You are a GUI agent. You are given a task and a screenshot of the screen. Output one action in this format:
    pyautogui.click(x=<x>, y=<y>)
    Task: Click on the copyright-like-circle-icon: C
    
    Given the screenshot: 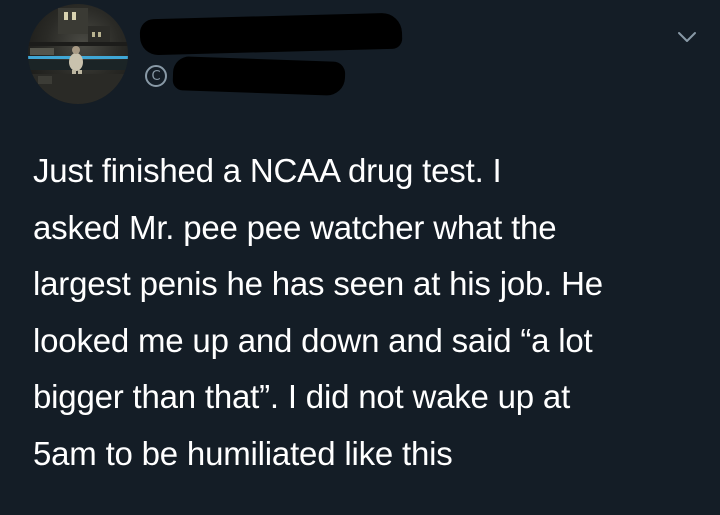 What is the action you would take?
    pyautogui.click(x=156, y=76)
    